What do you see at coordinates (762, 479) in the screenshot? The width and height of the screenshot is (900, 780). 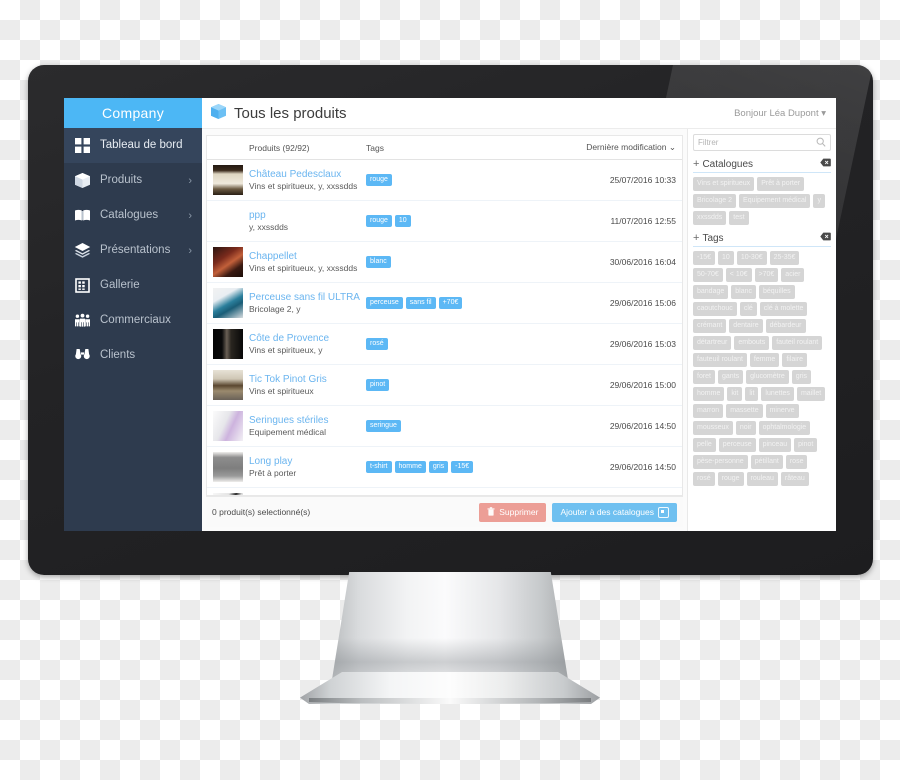 I see `tag-chip: rouleau` at bounding box center [762, 479].